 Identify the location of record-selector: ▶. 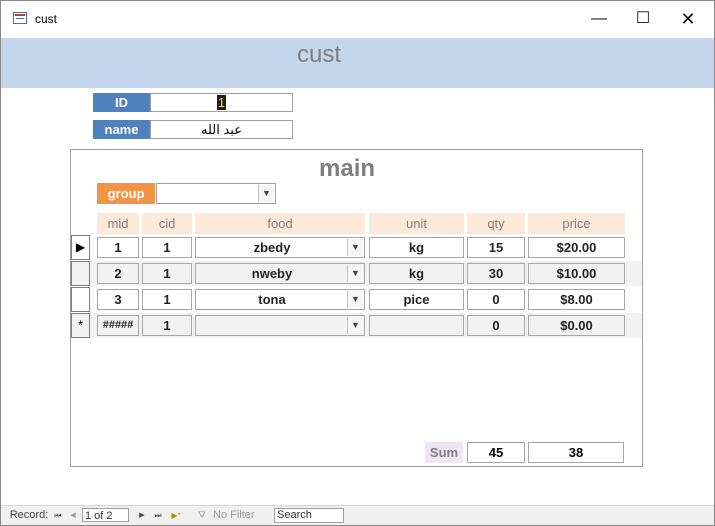
(80, 247).